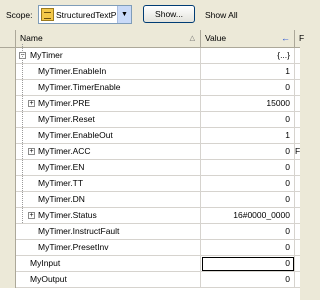  I want to click on tag-name-label: MyTimer.PresetInv, so click(73, 247).